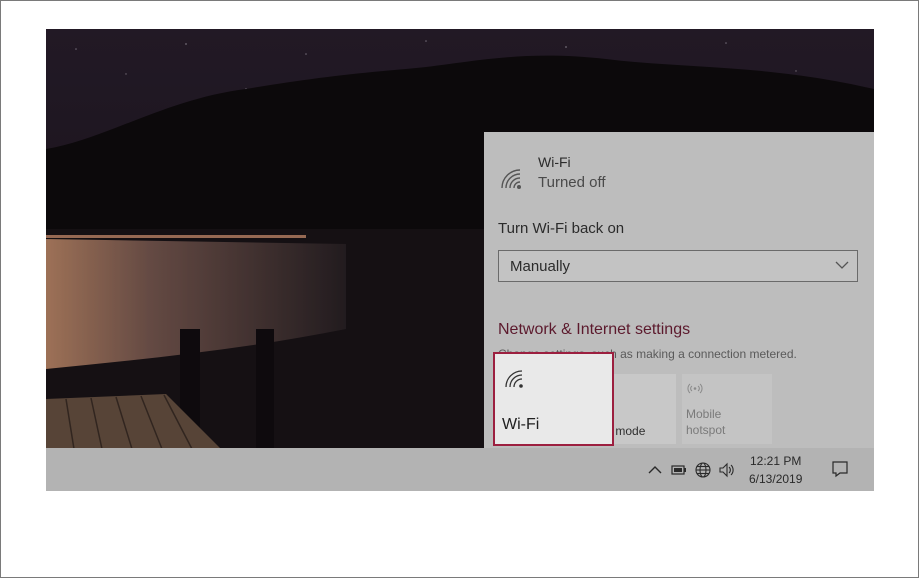 This screenshot has height=578, width=919. Describe the element at coordinates (775, 470) in the screenshot. I see `taskbar-clock: 12:21 PM 6/13/2019` at that location.